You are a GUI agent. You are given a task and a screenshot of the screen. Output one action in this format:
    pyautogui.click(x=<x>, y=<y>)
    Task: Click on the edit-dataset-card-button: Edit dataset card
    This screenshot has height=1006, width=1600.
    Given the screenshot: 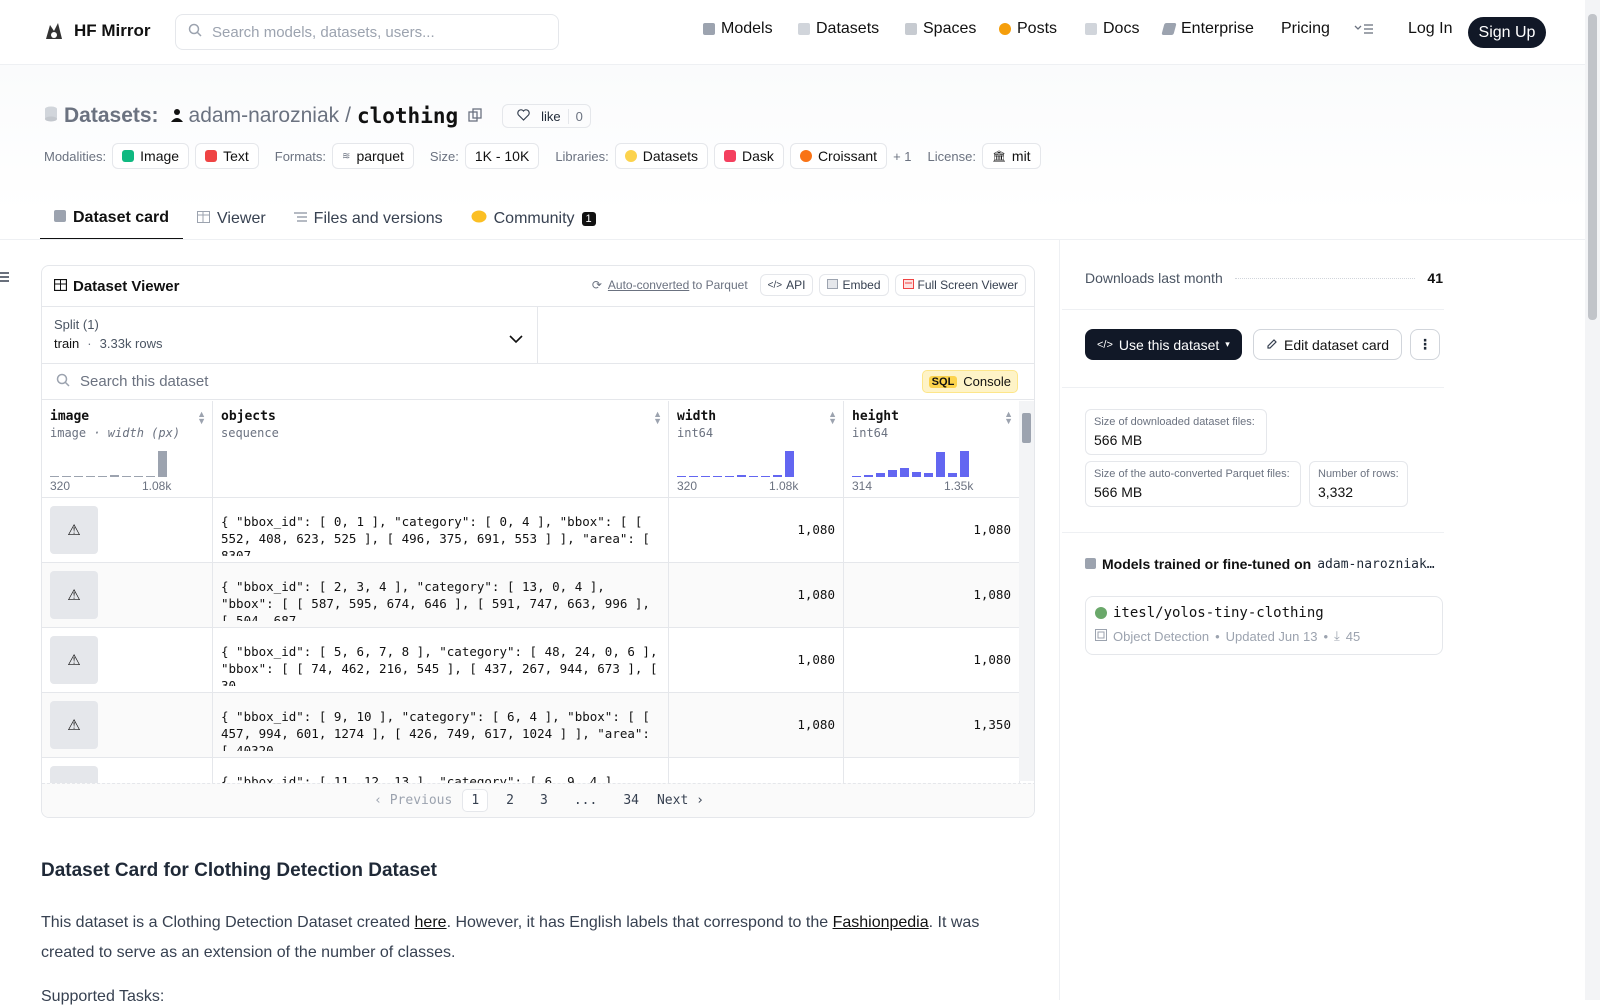 What is the action you would take?
    pyautogui.click(x=1328, y=344)
    